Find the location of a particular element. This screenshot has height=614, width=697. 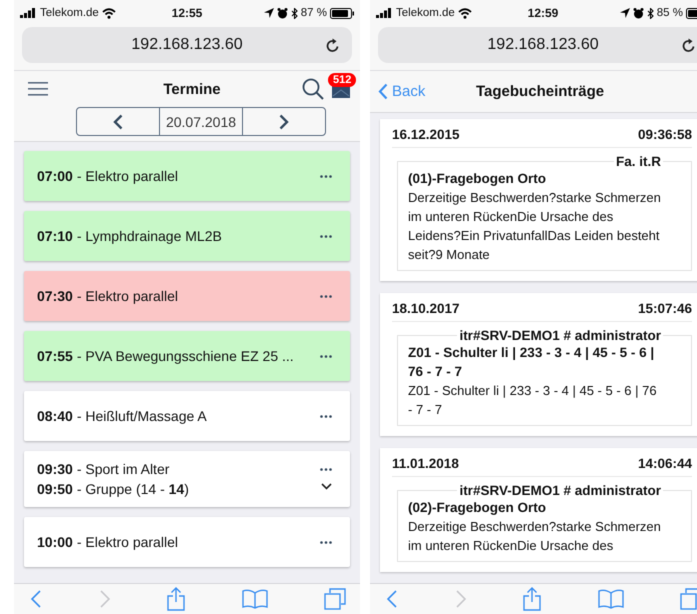

entry-heading: (01)-Fragebogen Orto is located at coordinates (478, 179).